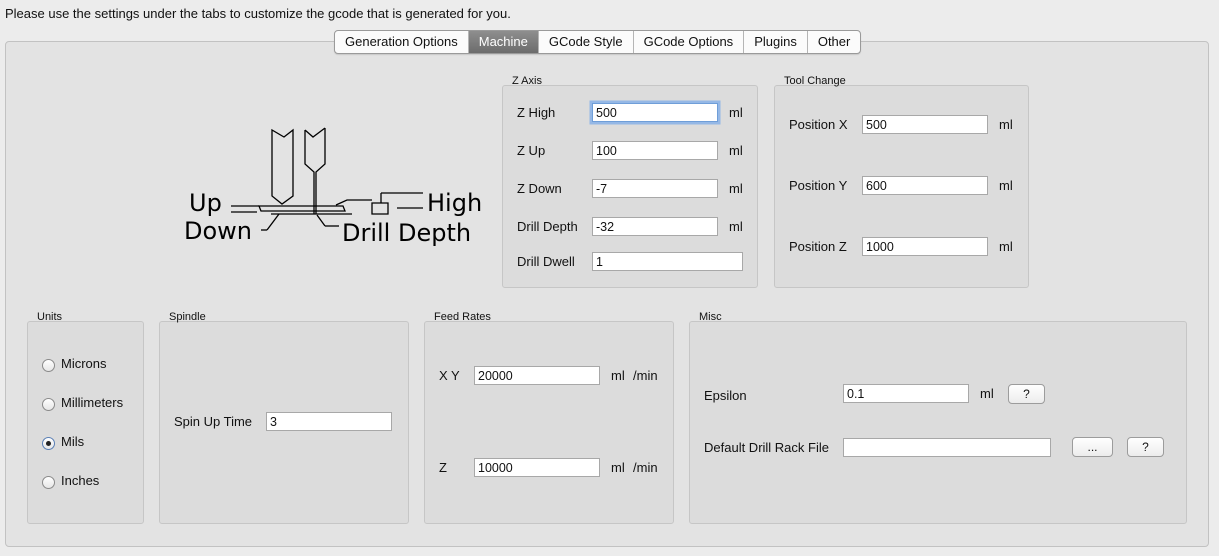 This screenshot has height=556, width=1219. I want to click on misc-title: Misc, so click(710, 317).